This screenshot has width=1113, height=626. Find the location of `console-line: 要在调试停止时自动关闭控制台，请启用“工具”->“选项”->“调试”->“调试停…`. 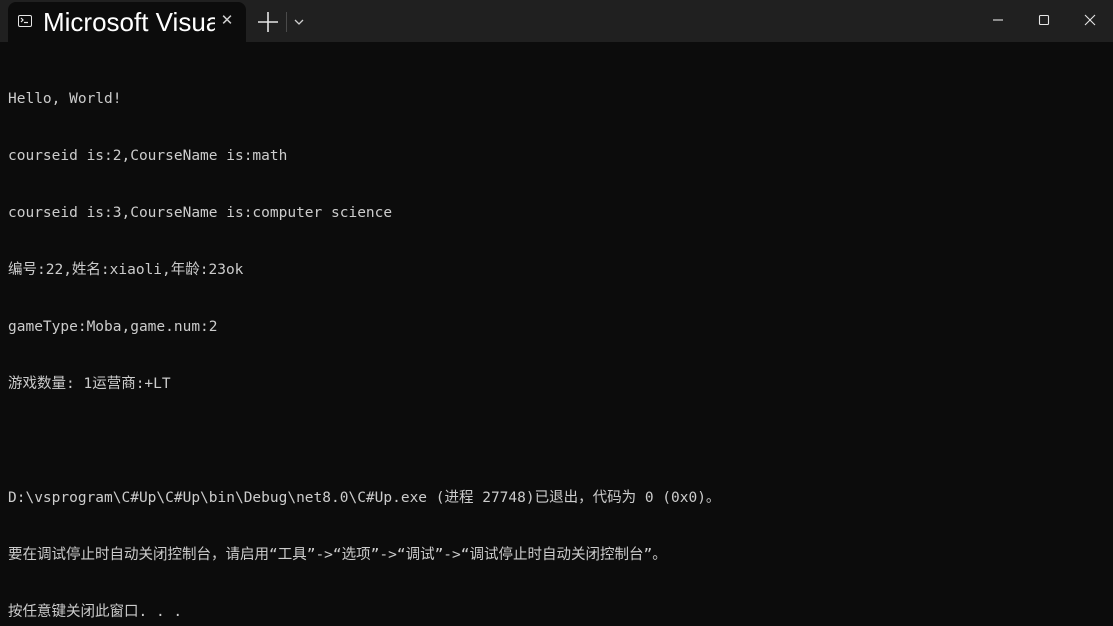

console-line: 要在调试停止时自动关闭控制台，请启用“工具”->“选项”->“调试”->“调试停… is located at coordinates (337, 555).